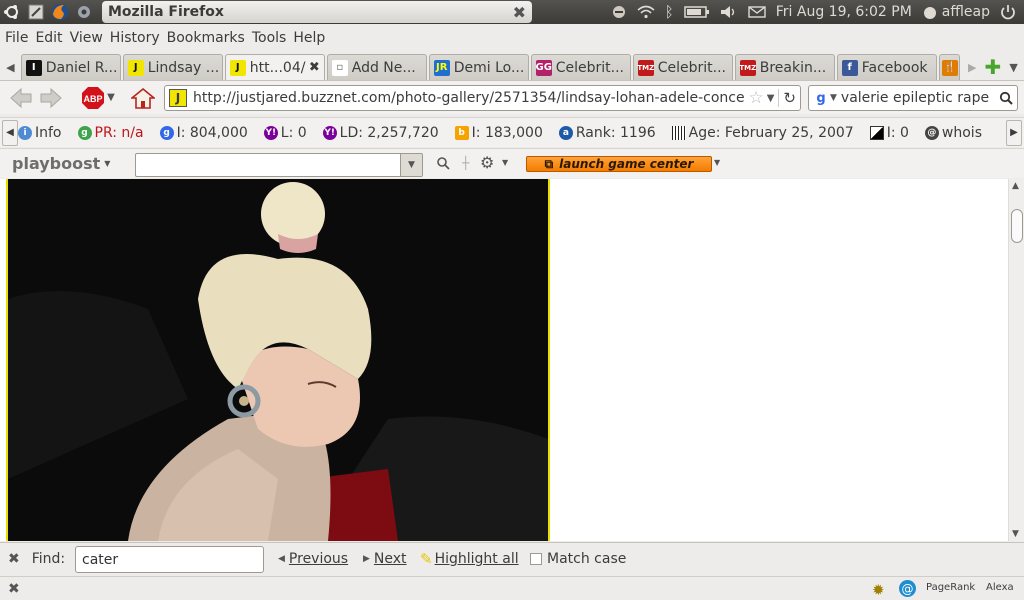 The width and height of the screenshot is (1024, 600). I want to click on back-button, so click(21, 98).